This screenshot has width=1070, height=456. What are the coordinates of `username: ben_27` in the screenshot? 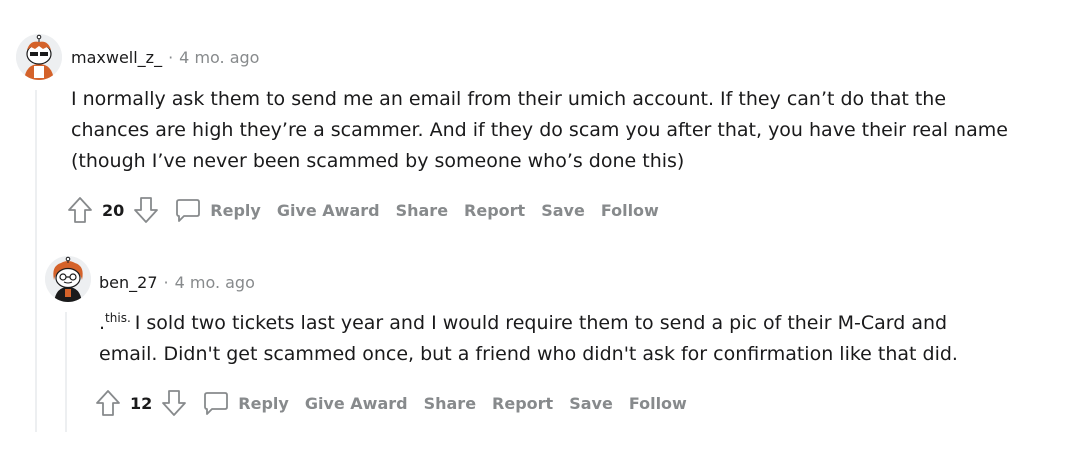 It's located at (128, 282).